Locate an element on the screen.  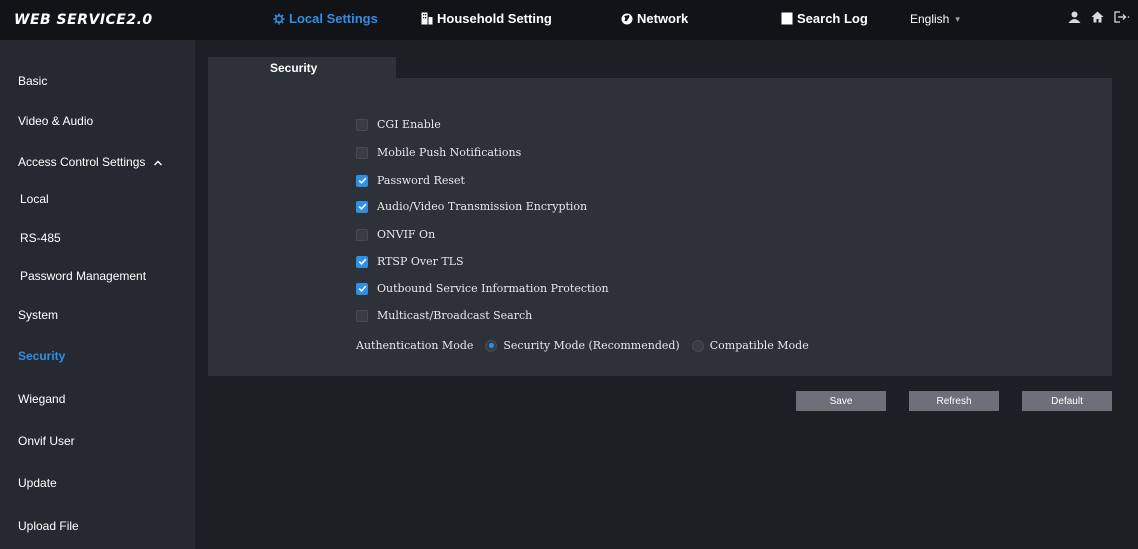
option-label: CGI Enable is located at coordinates (409, 124).